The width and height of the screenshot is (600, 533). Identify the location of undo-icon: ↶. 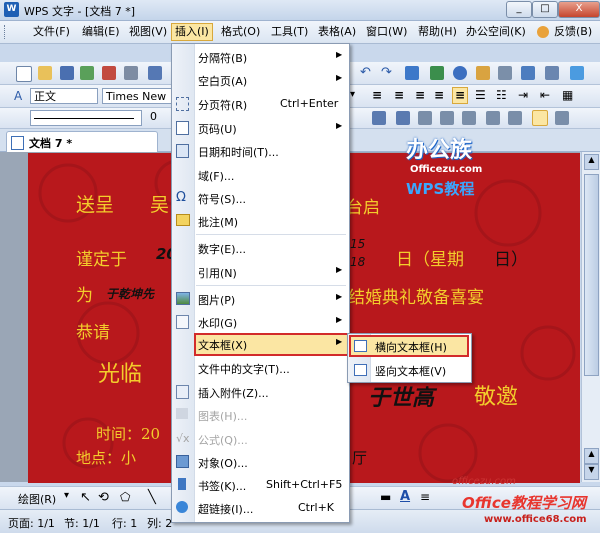
(365, 72).